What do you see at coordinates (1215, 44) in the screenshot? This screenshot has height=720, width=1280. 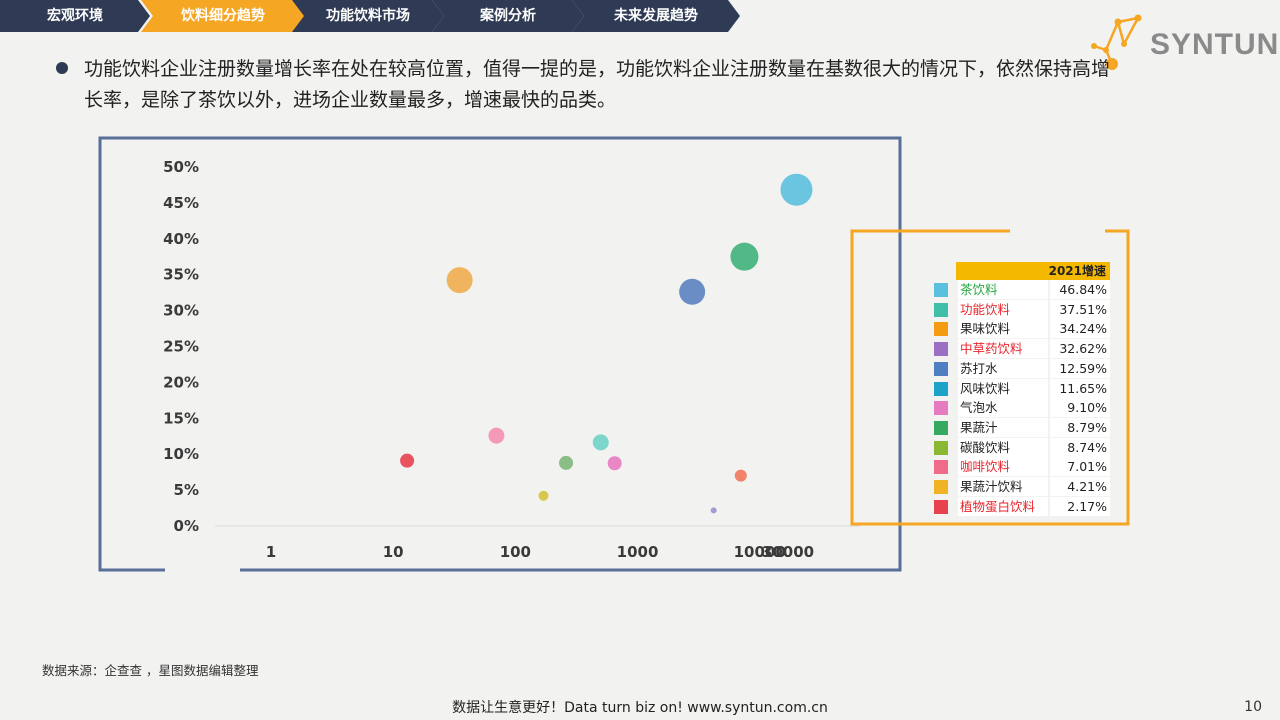 I see `logo-wordmark: SYNTUN` at bounding box center [1215, 44].